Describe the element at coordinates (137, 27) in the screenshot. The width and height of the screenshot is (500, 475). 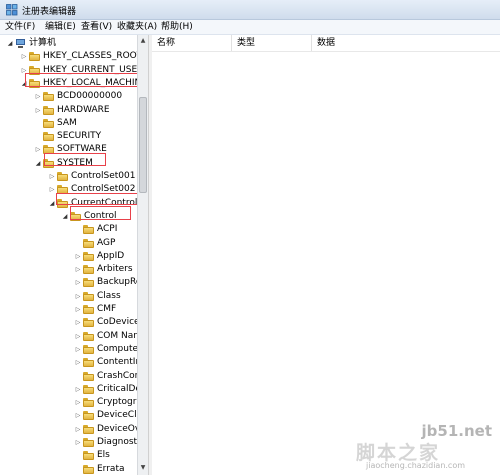
I see `menu-favorites: 收藏夹(A)` at that location.